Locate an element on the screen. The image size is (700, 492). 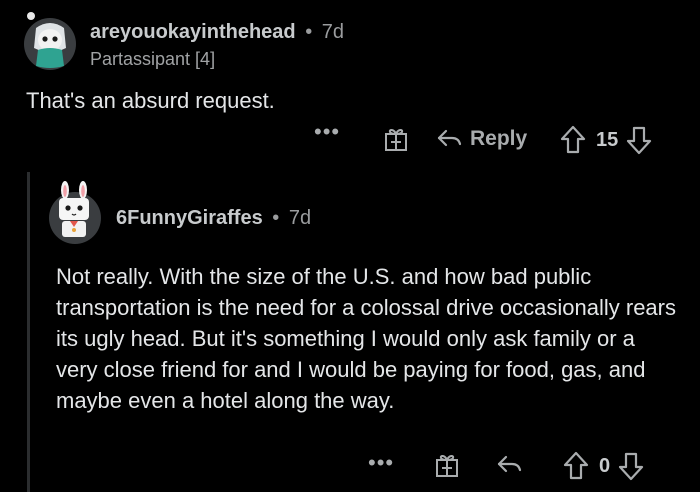
reply-label: Reply is located at coordinates (499, 138).